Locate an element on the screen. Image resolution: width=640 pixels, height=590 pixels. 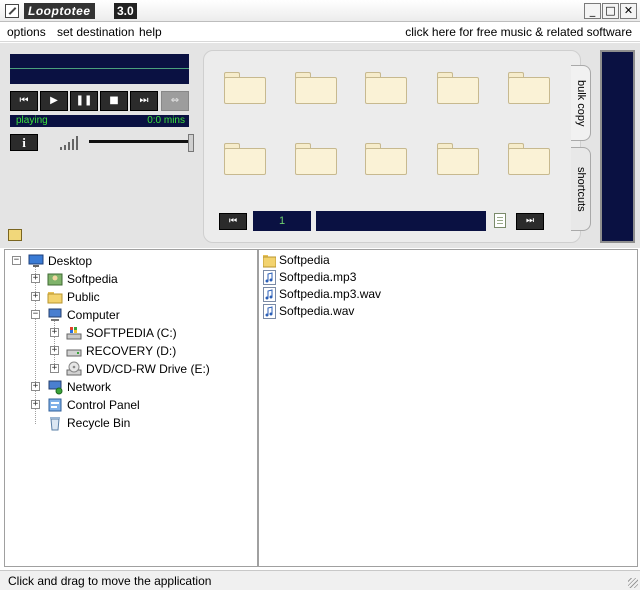
tree-label: Recycle Bin is located at coordinates (99, 423).